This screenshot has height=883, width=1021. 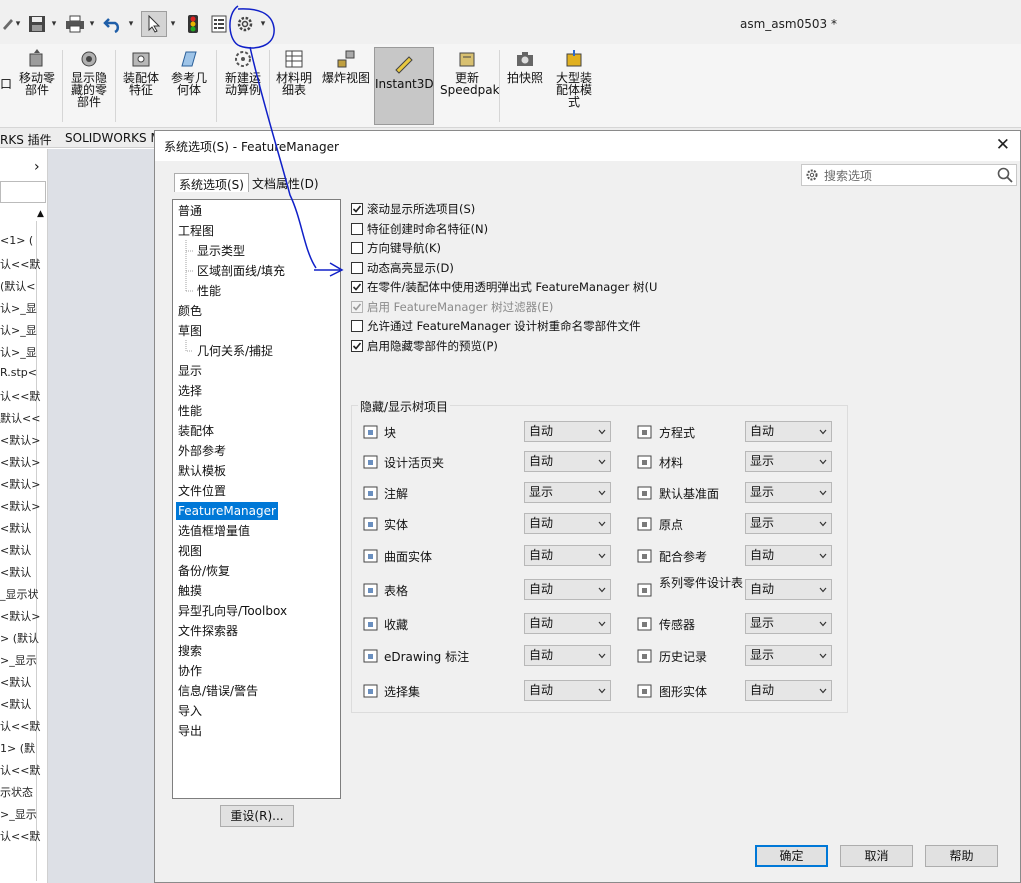 I want to click on annotation-circle, so click(x=252, y=27).